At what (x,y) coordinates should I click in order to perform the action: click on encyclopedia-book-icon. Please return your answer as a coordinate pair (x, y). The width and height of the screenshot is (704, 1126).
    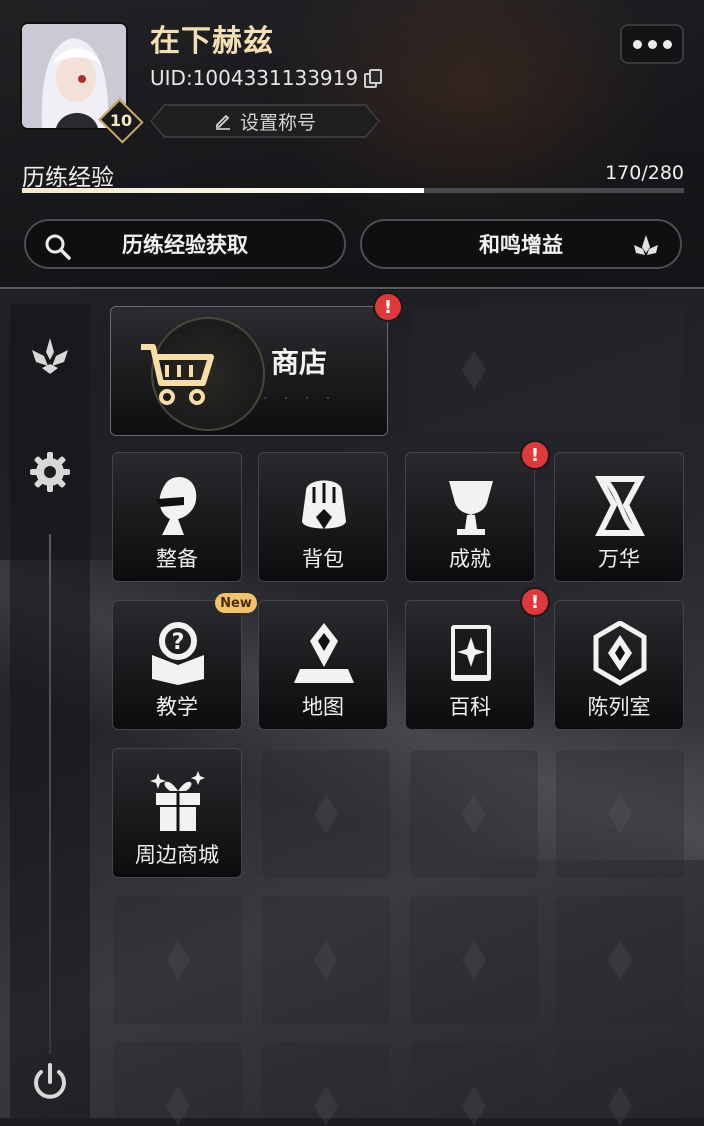
    Looking at the image, I should click on (471, 653).